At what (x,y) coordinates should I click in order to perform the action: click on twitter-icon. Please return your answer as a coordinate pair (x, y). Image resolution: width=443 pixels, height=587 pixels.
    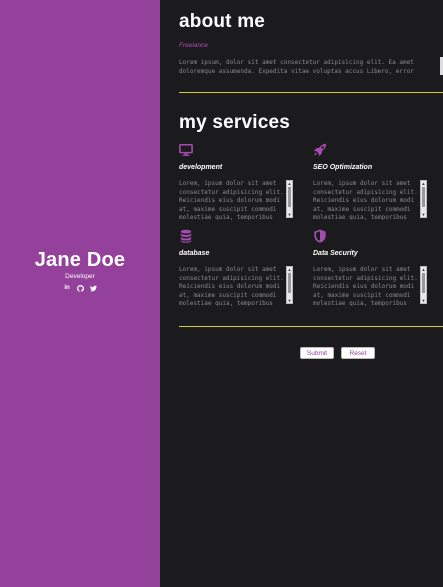
    Looking at the image, I should click on (93, 288).